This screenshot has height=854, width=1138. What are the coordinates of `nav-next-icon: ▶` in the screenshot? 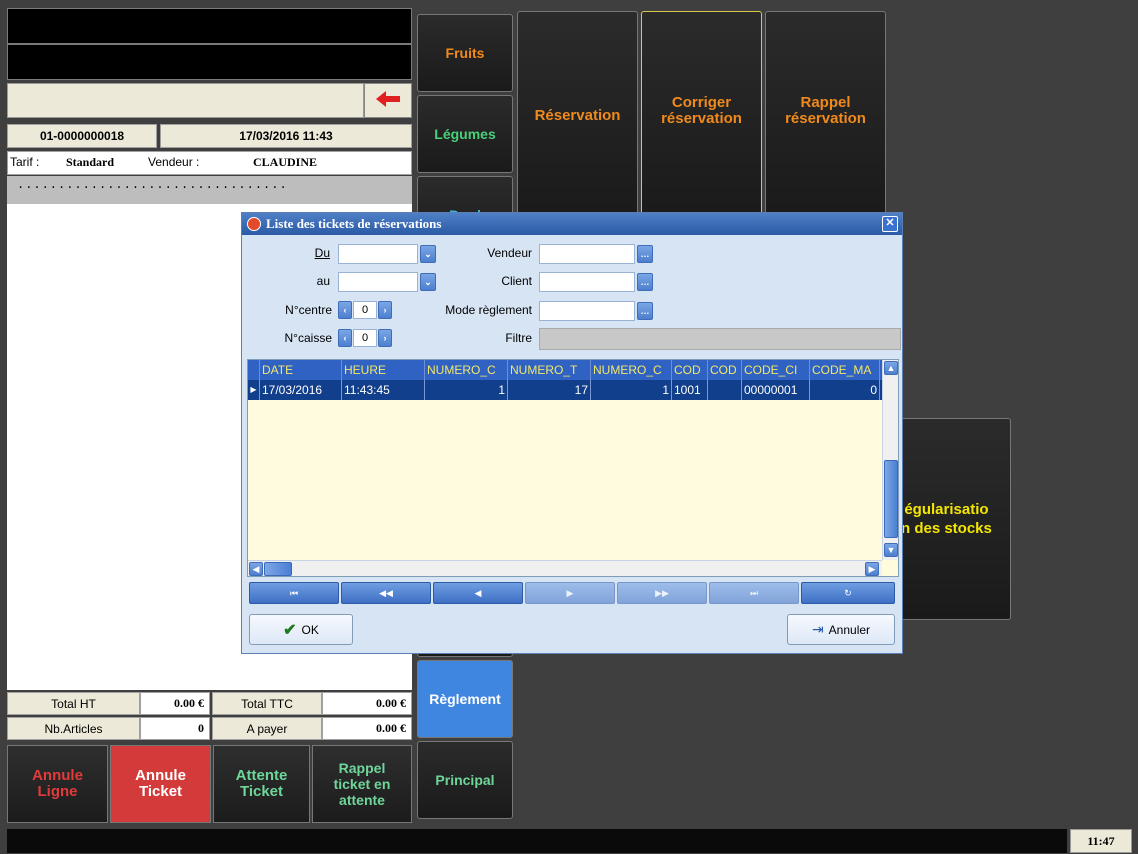 It's located at (570, 593).